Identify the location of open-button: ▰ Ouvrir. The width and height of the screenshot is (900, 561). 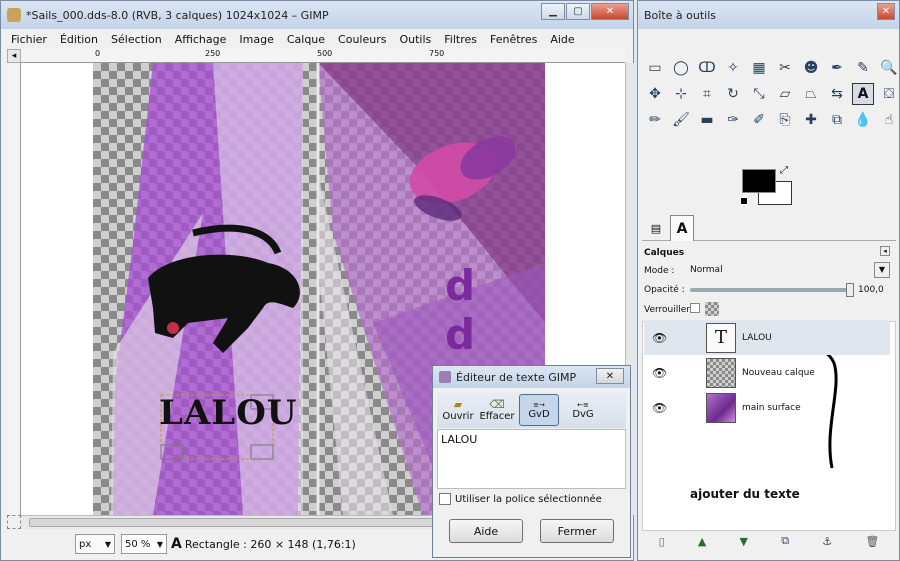
(458, 410).